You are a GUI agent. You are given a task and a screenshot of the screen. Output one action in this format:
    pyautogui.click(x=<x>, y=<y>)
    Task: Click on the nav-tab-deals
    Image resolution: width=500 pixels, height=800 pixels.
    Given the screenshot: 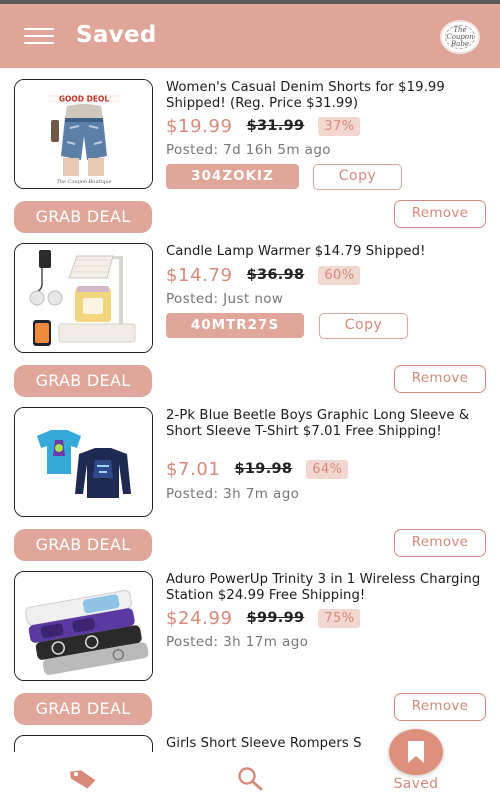 What is the action you would take?
    pyautogui.click(x=83, y=776)
    